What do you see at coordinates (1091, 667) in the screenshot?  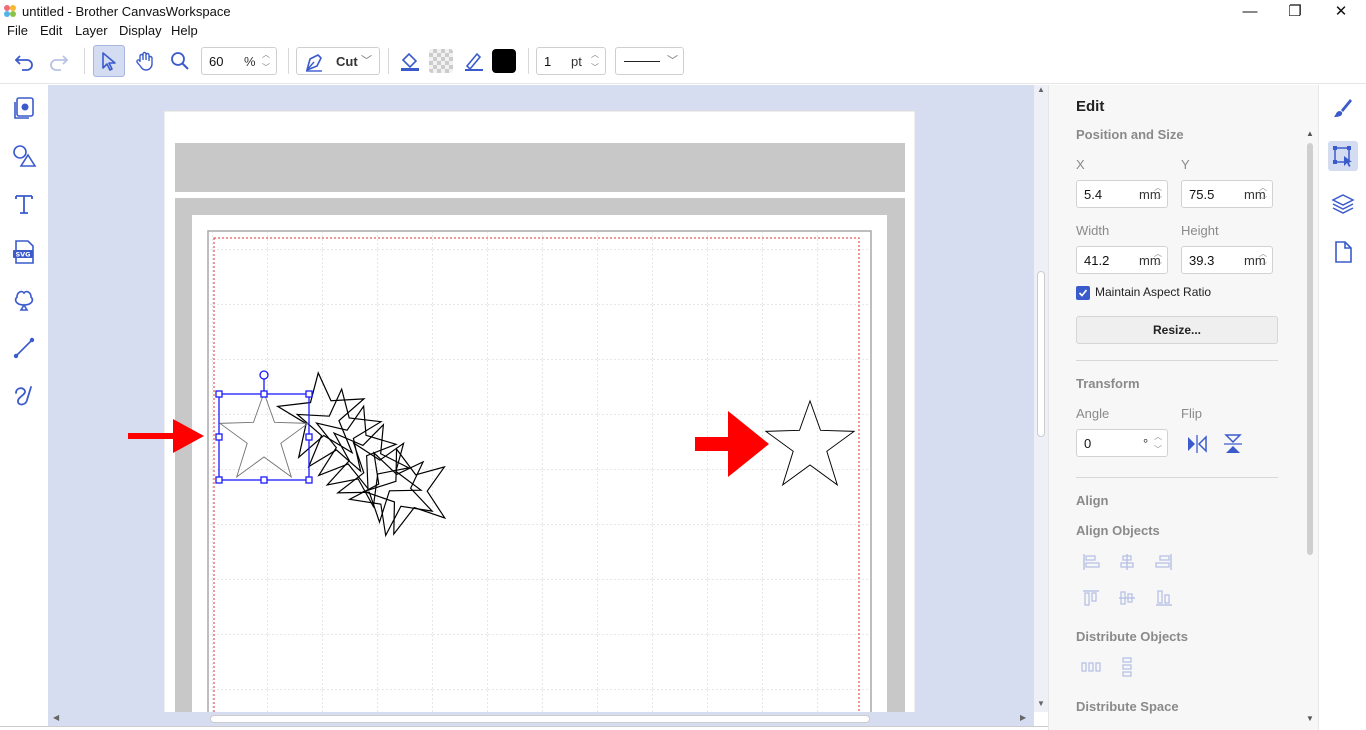 I see `distribute-horizontal-button` at bounding box center [1091, 667].